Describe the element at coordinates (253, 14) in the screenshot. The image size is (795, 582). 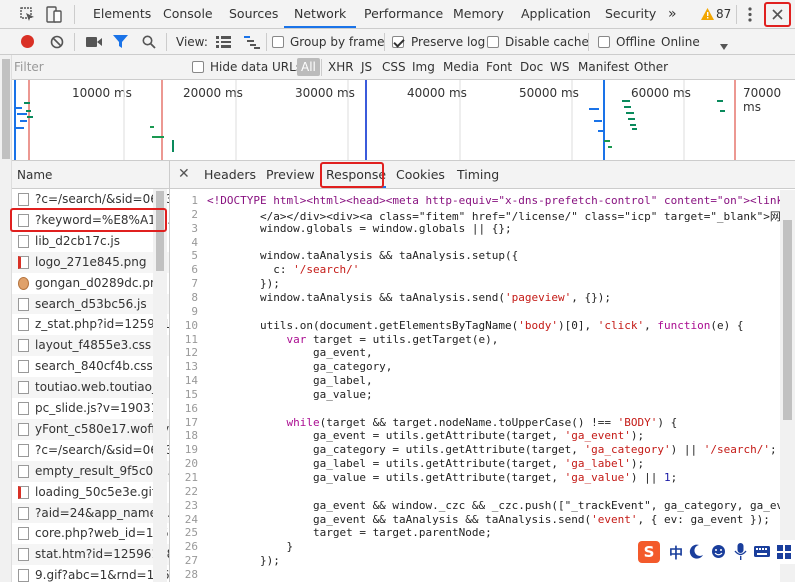
I see `tab-sources: Sources` at that location.